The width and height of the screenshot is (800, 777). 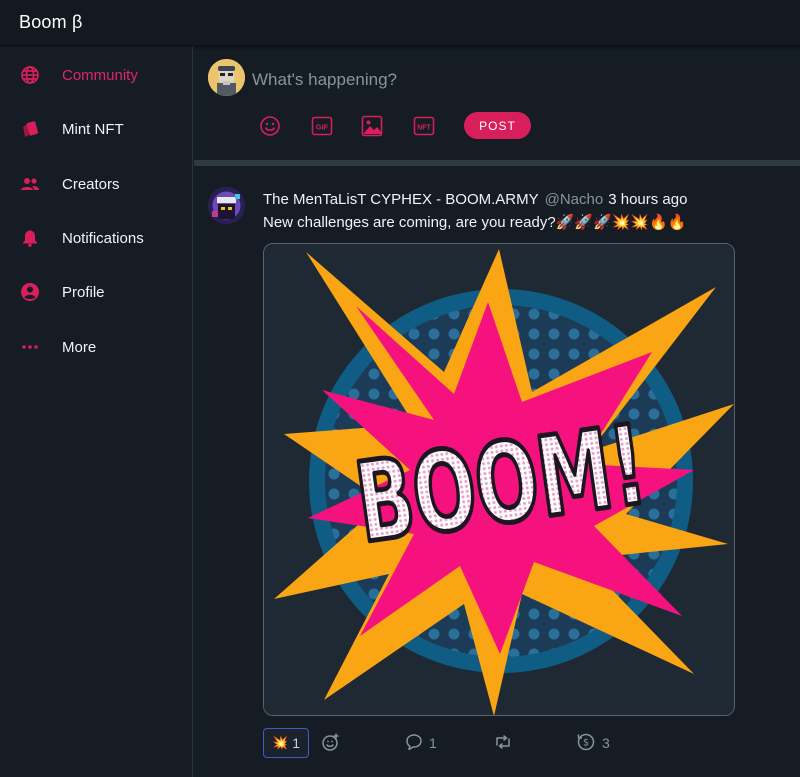 What do you see at coordinates (30, 129) in the screenshot?
I see `cards-icon` at bounding box center [30, 129].